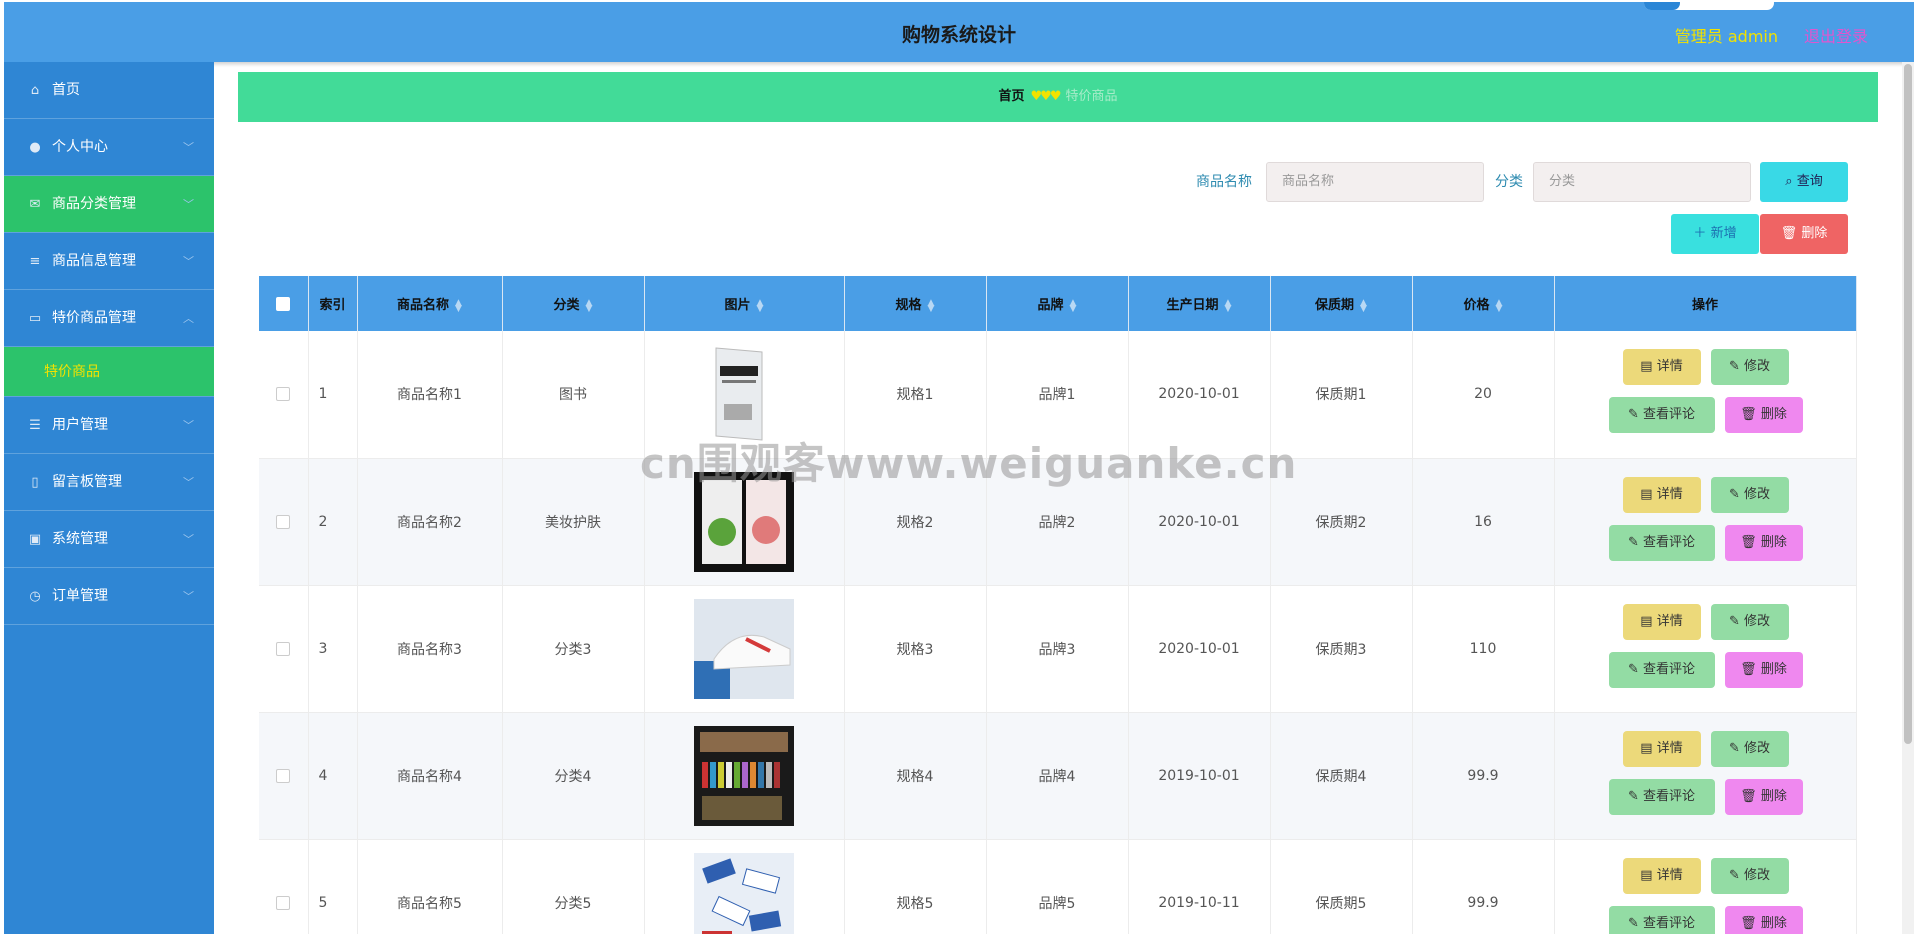 Image resolution: width=1920 pixels, height=938 pixels. Describe the element at coordinates (1199, 303) in the screenshot. I see `column-header-date: 生产日期 ▲ ▼` at that location.